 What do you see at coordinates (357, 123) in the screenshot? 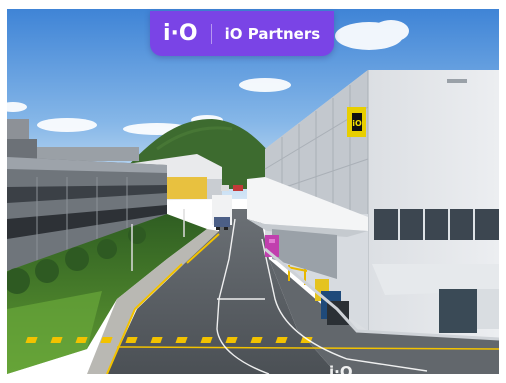
I see `building-sign-text: iO` at bounding box center [357, 123].